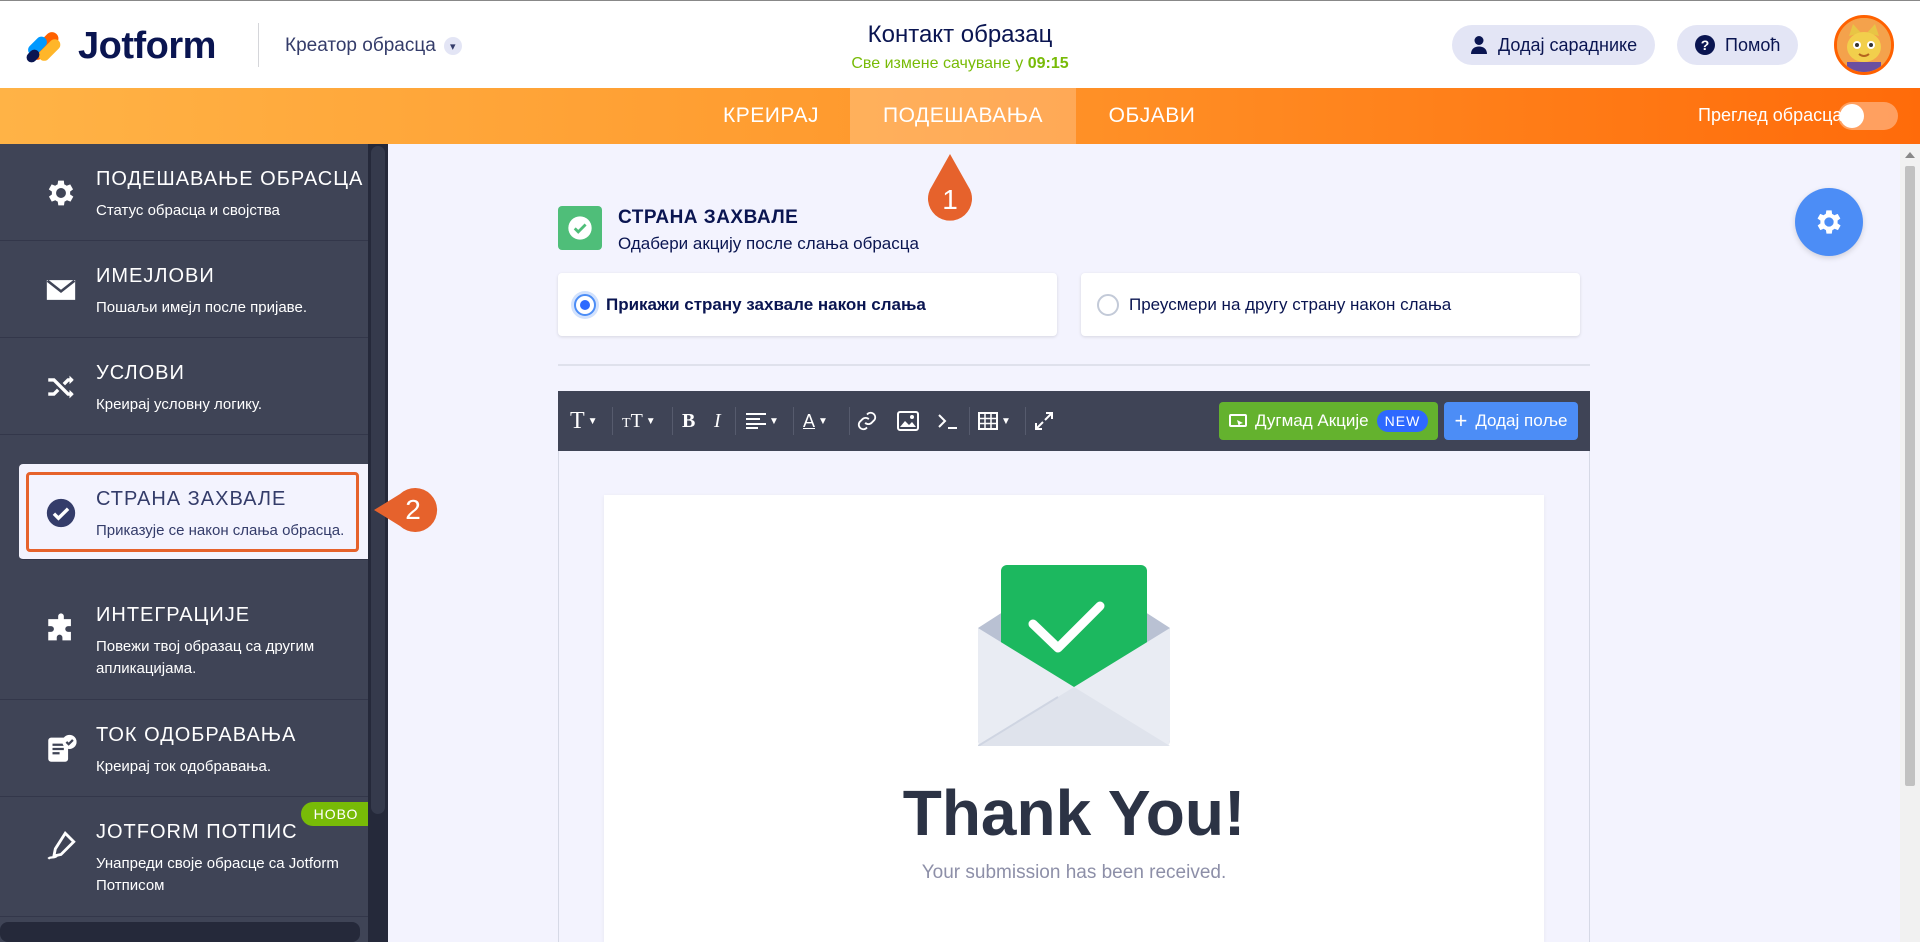 The width and height of the screenshot is (1920, 942). What do you see at coordinates (717, 421) in the screenshot?
I see `italic-icon: I` at bounding box center [717, 421].